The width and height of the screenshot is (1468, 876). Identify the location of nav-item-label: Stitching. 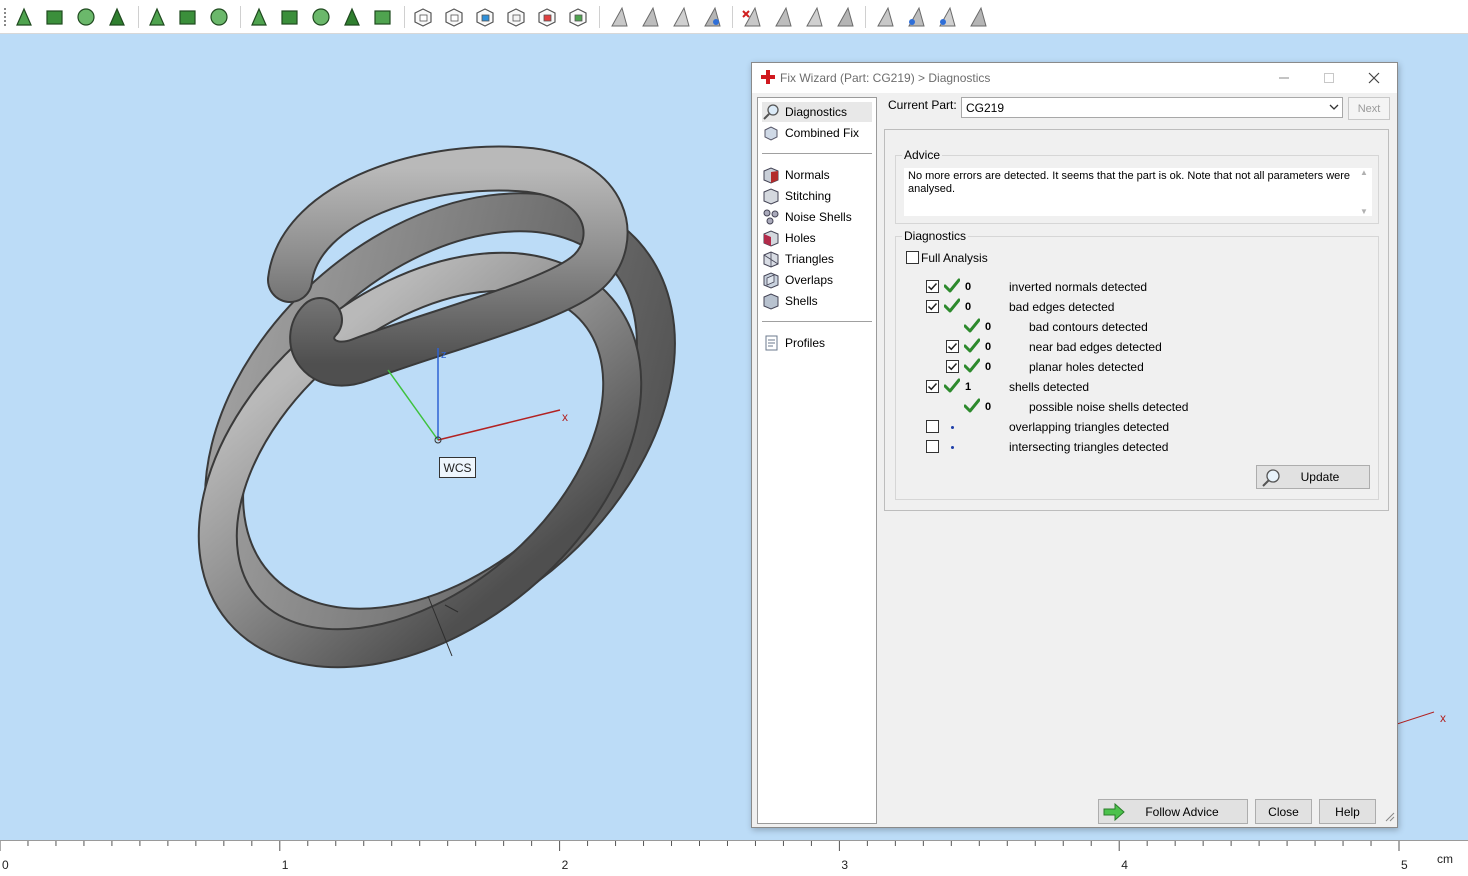
(808, 196).